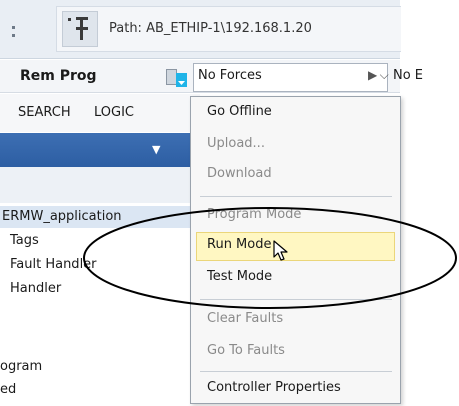 The image size is (459, 406). I want to click on chevron-down-icon, so click(181, 83).